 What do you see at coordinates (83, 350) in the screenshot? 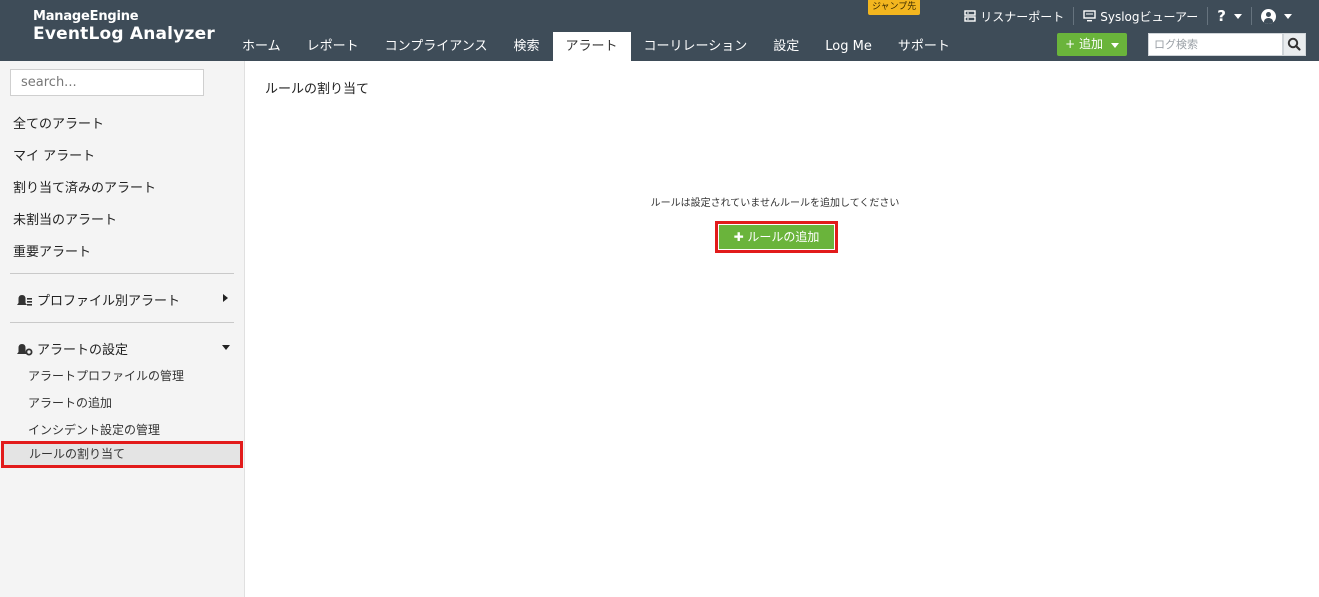
I see `sidebar-group-label: アラートの設定` at bounding box center [83, 350].